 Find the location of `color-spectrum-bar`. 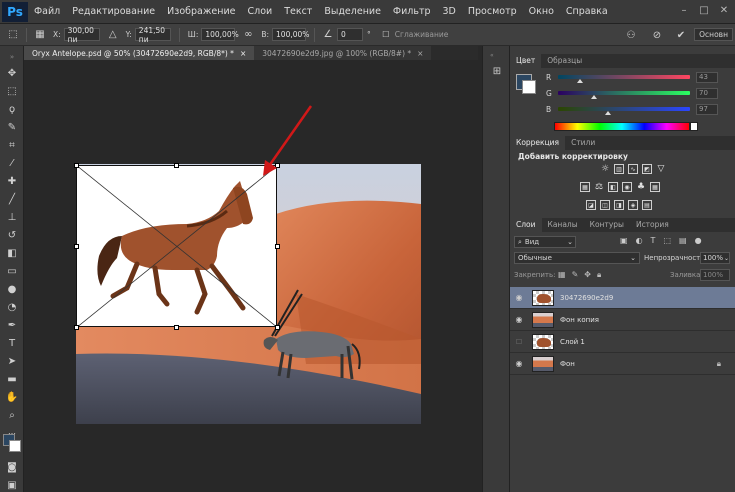

color-spectrum-bar is located at coordinates (622, 126).